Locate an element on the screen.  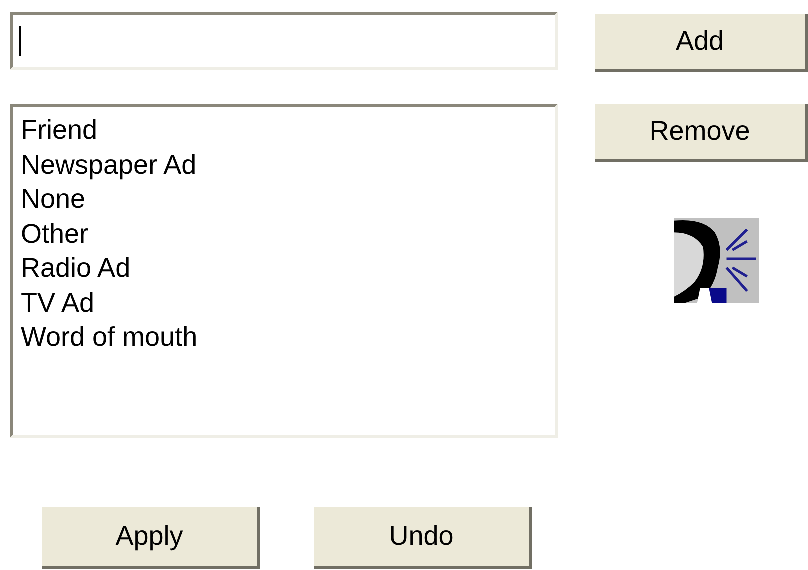
list-item: Newspaper Ad is located at coordinates (284, 165).